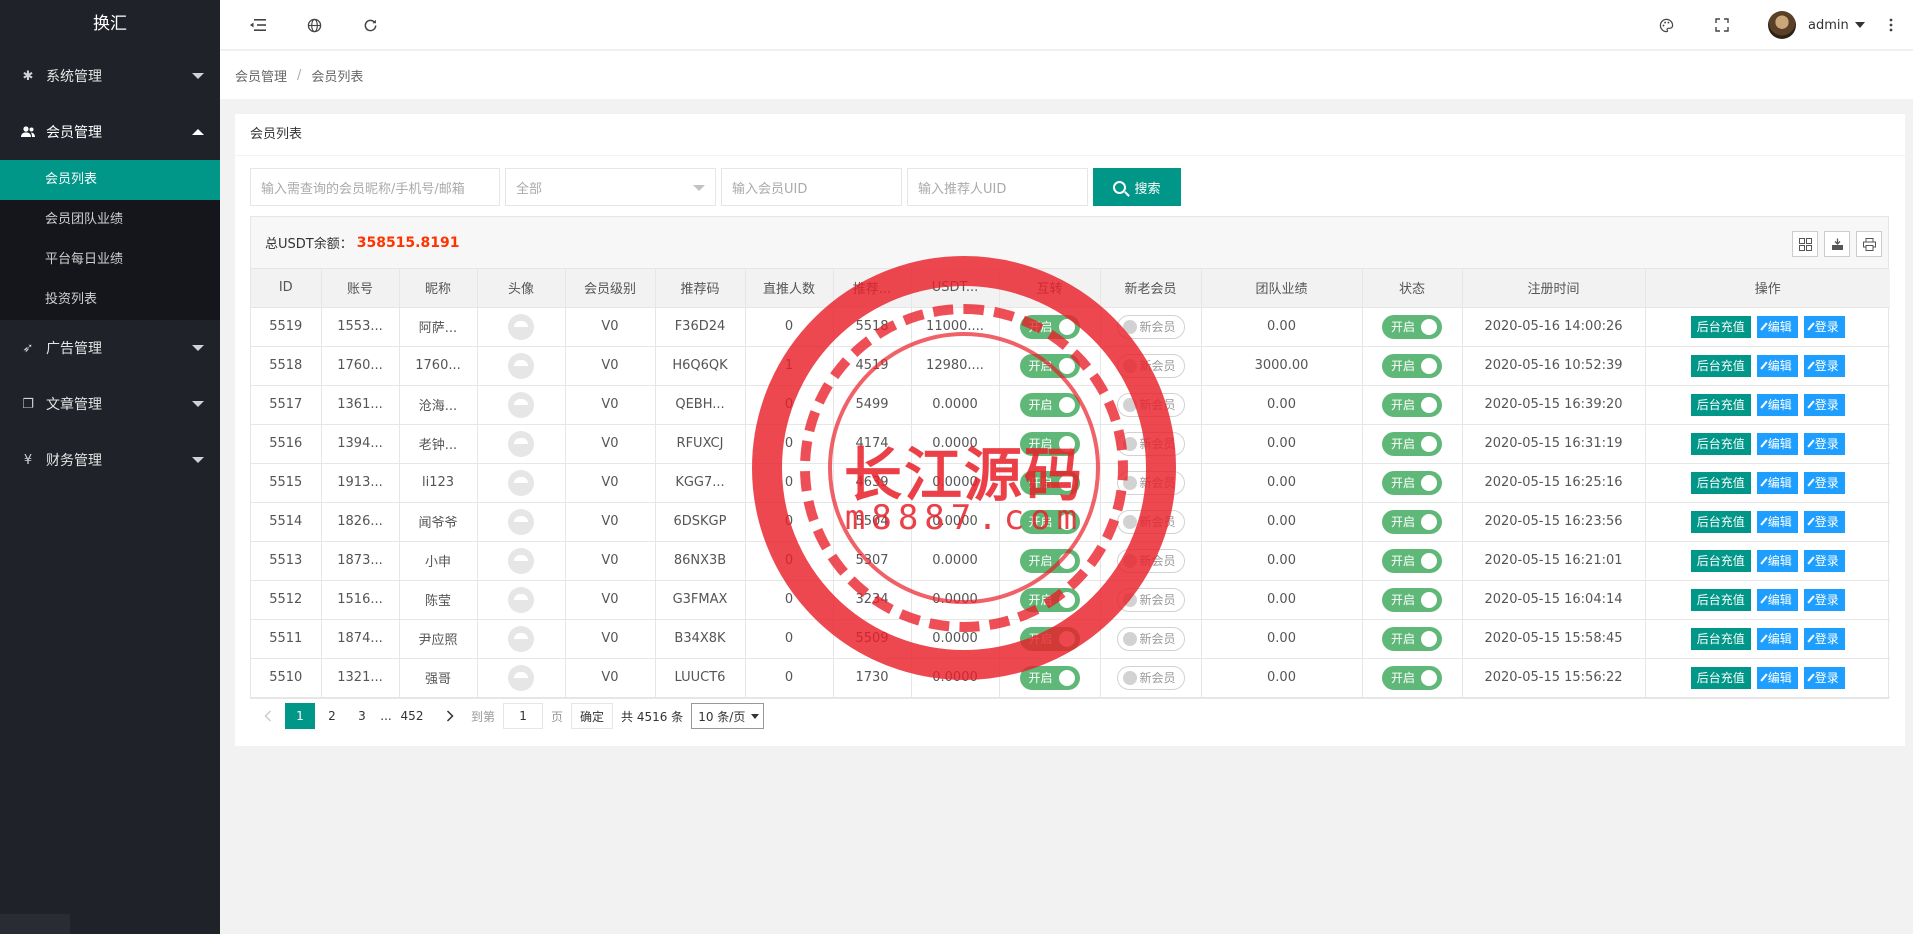 The height and width of the screenshot is (934, 1913). I want to click on page-1: 1, so click(300, 716).